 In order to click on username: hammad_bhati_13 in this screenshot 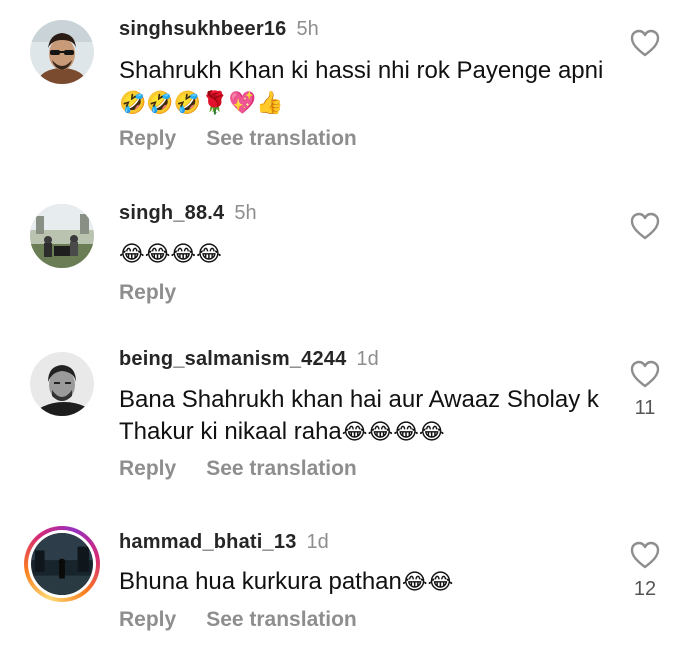, I will do `click(208, 542)`.